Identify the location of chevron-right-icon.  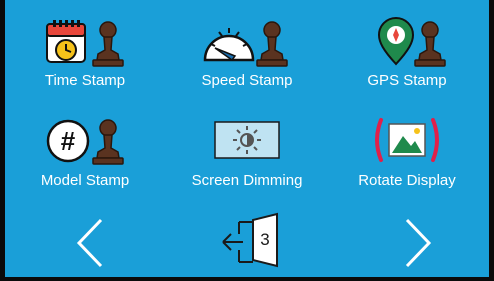
(418, 243).